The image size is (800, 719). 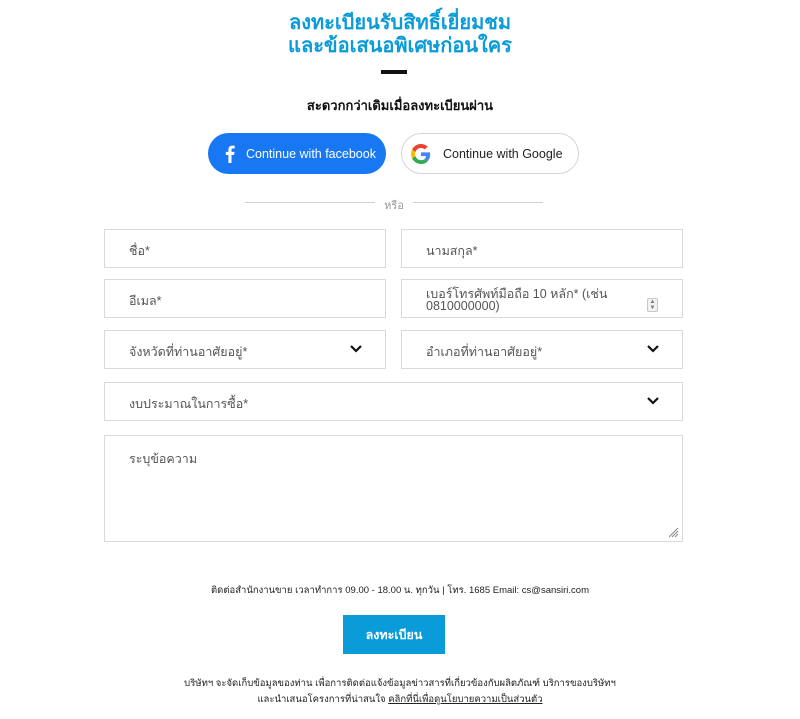 What do you see at coordinates (400, 23) in the screenshot?
I see `page-title-line-1: ลงทะเบียนรับสิทธิ์เยี่ยมชม` at bounding box center [400, 23].